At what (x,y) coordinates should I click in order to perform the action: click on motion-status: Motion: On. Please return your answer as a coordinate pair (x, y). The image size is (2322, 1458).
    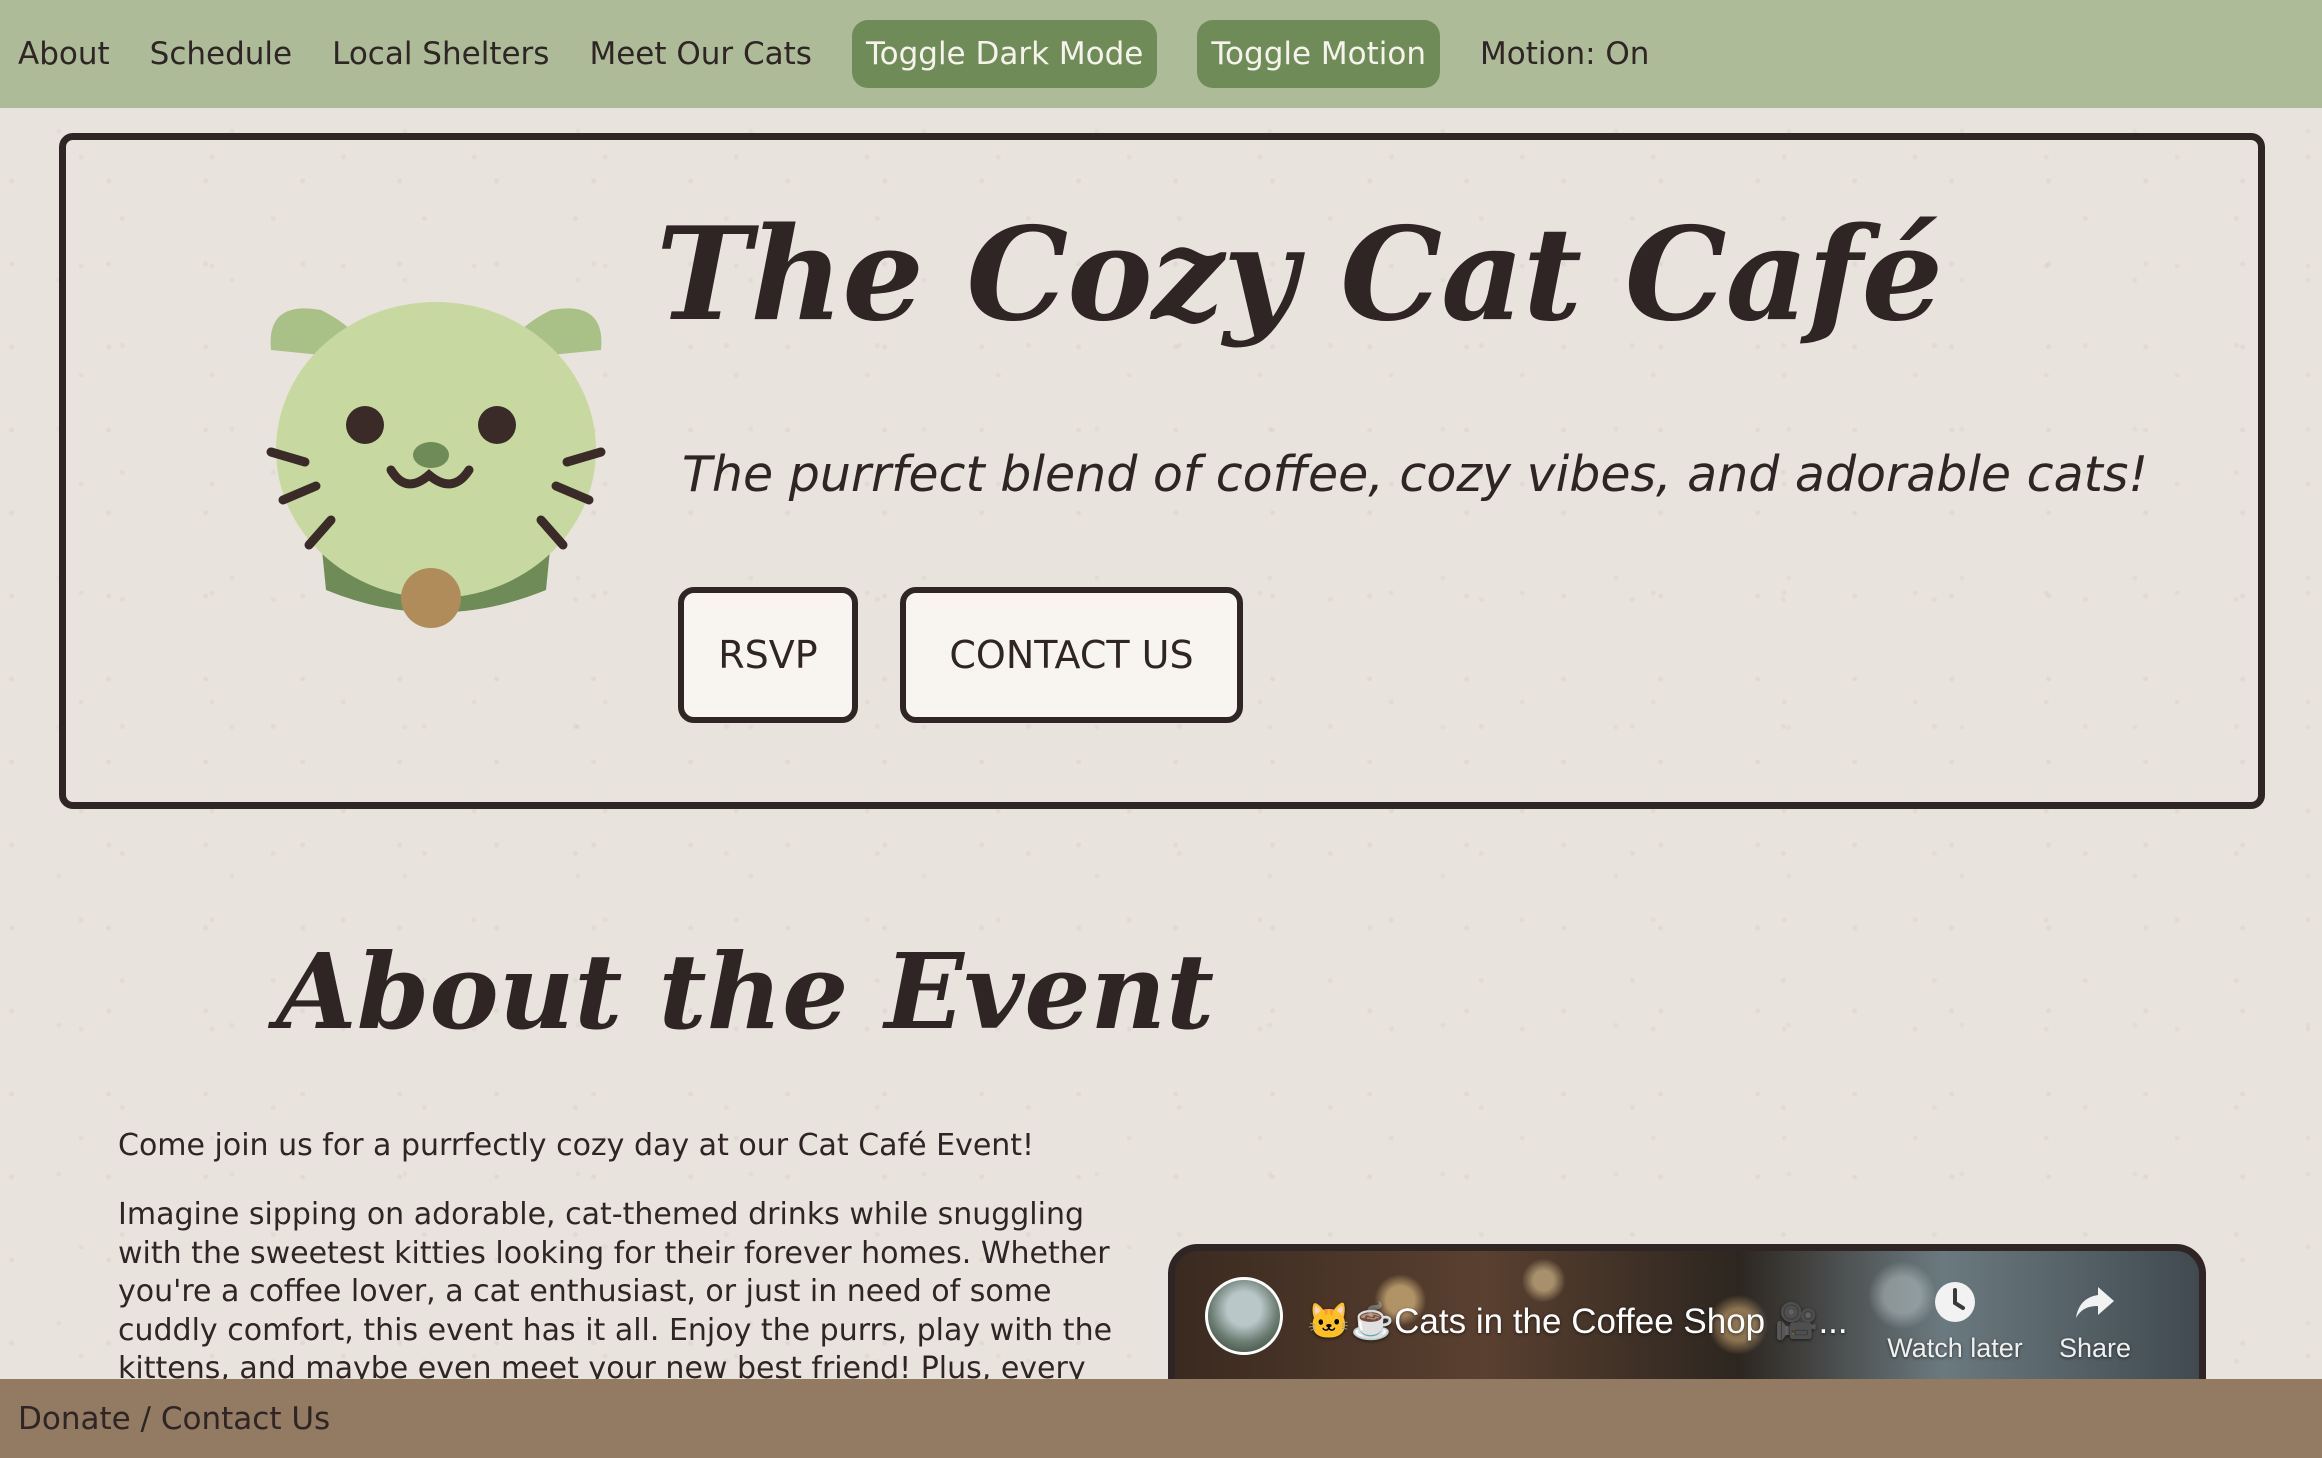
    Looking at the image, I should click on (1565, 54).